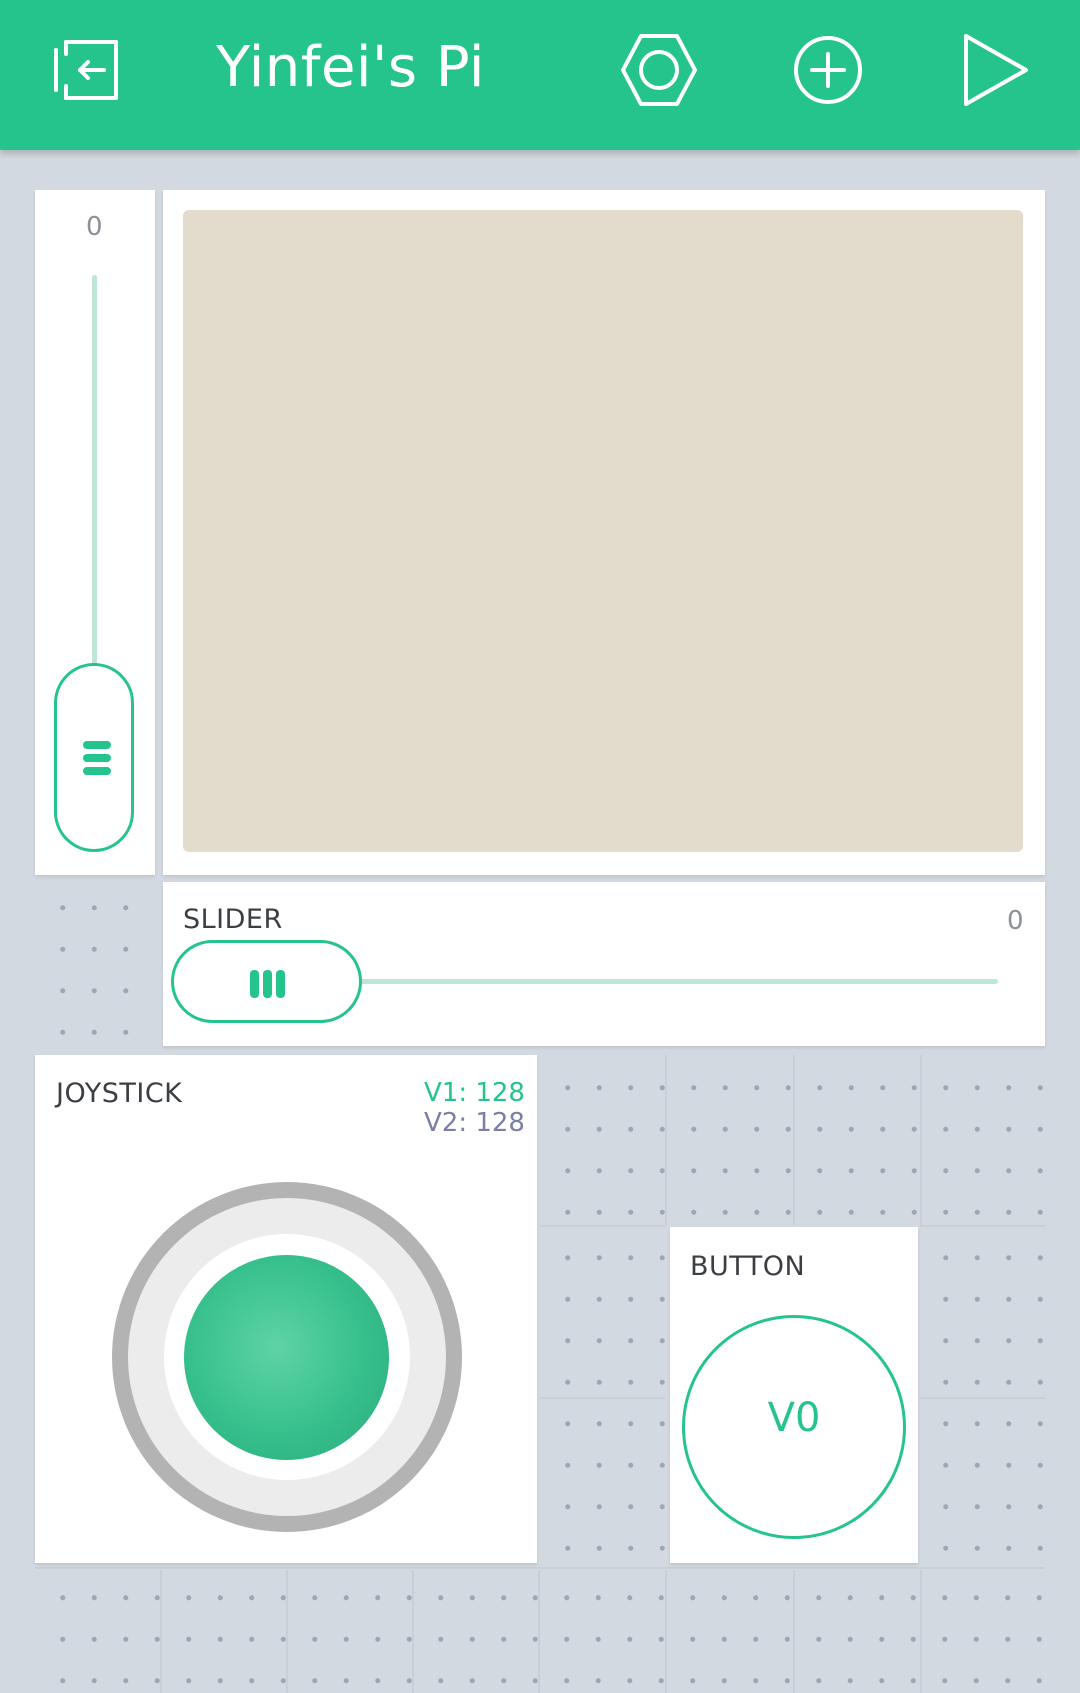  I want to click on vertical-slider-track, so click(94, 470).